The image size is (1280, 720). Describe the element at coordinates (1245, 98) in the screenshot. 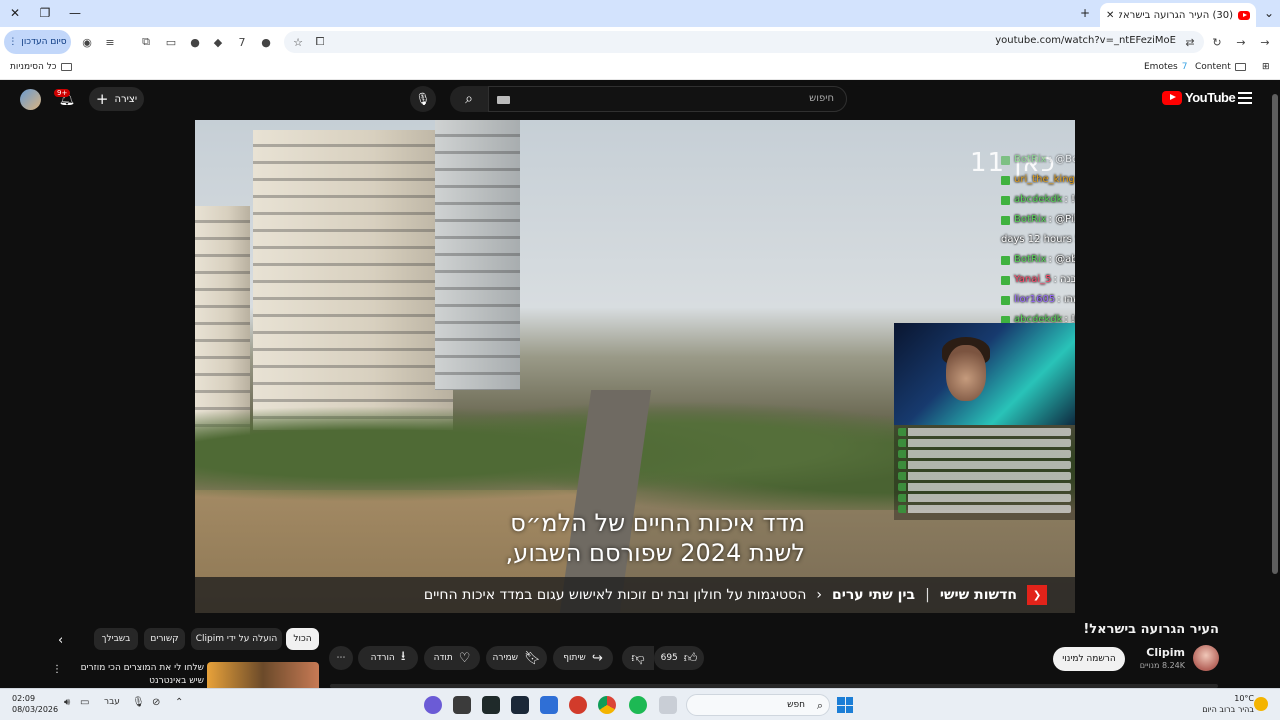

I see `menu-hamburger-icon` at that location.